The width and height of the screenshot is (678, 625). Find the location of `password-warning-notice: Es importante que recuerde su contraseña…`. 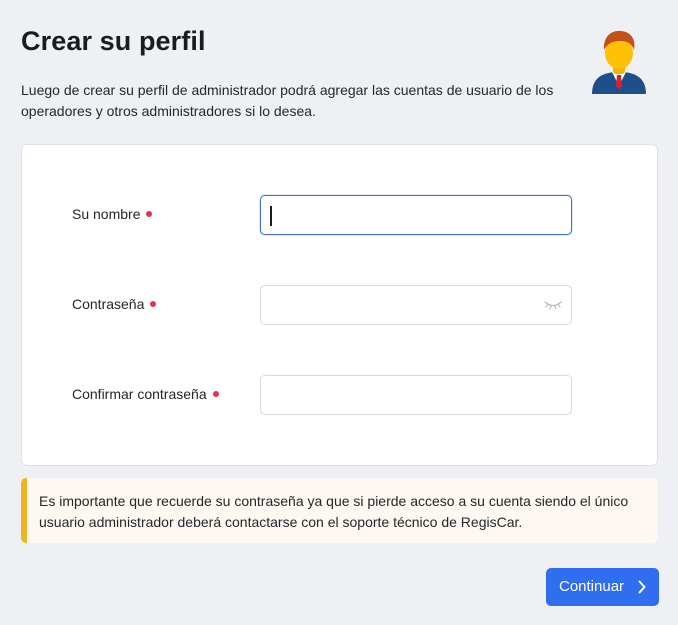

password-warning-notice: Es importante que recuerde su contraseña… is located at coordinates (339, 510).